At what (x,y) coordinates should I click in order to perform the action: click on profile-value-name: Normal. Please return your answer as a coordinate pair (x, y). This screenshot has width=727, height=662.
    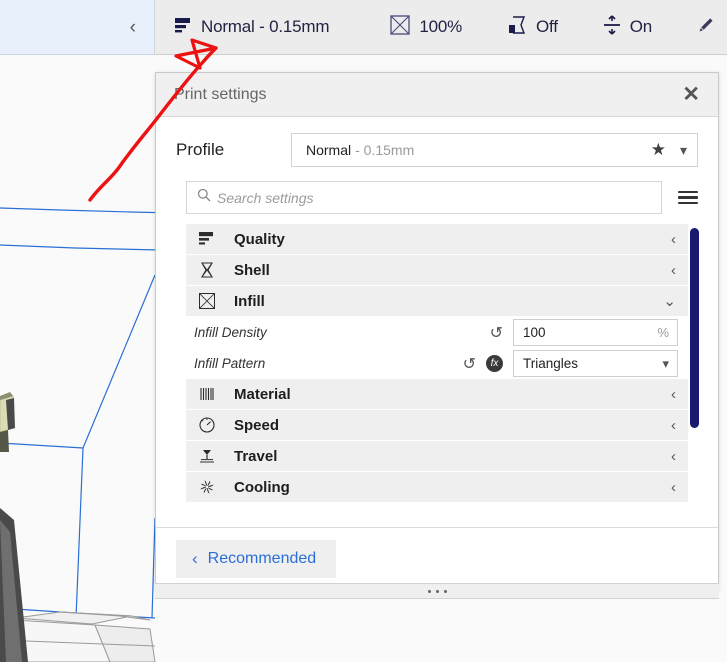
    Looking at the image, I should click on (329, 150).